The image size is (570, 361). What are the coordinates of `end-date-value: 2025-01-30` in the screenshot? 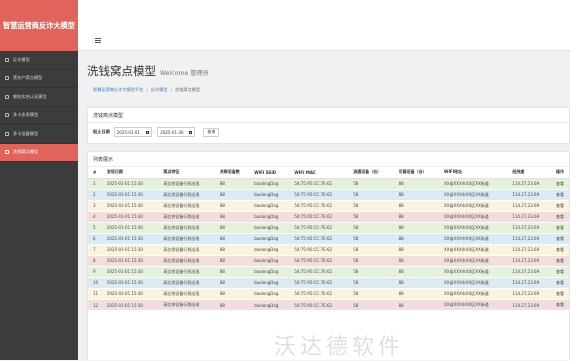 It's located at (172, 132).